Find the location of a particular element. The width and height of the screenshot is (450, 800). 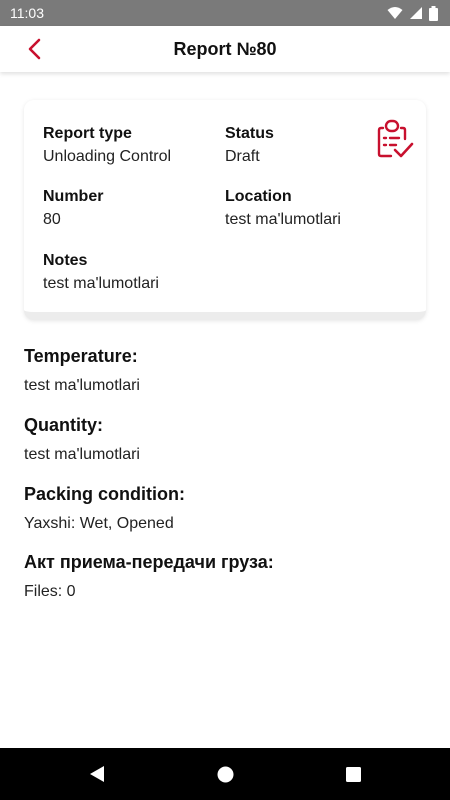

status-value: Draft is located at coordinates (242, 156).